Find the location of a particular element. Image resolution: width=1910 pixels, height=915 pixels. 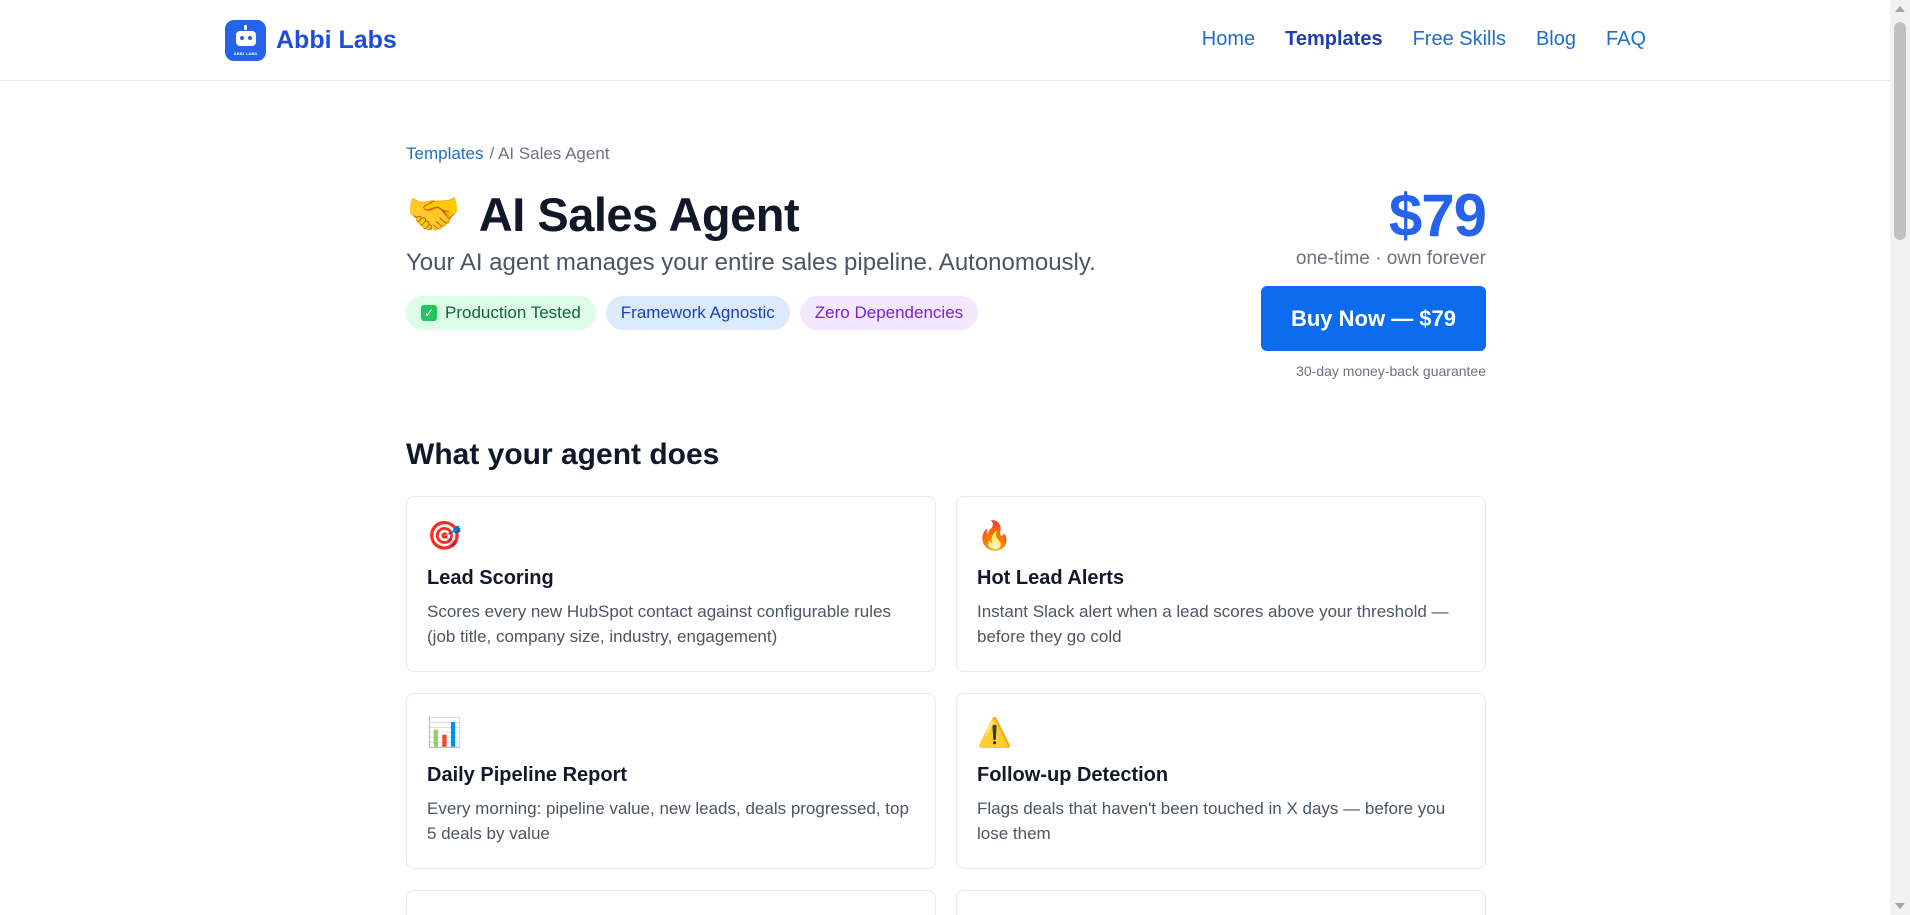

badge-zero-dependencies: Zero Dependencies is located at coordinates (889, 313).